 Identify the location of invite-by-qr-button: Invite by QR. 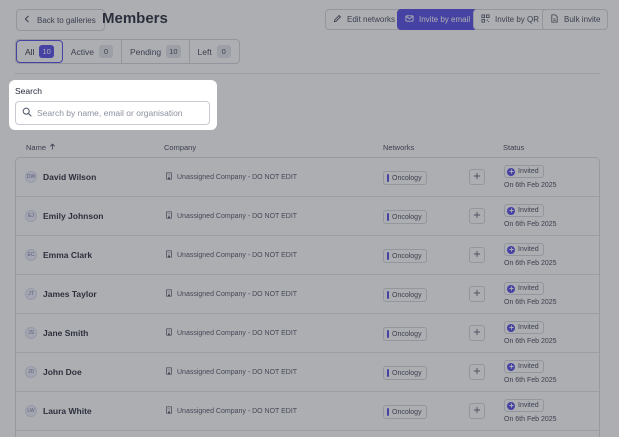
(510, 19).